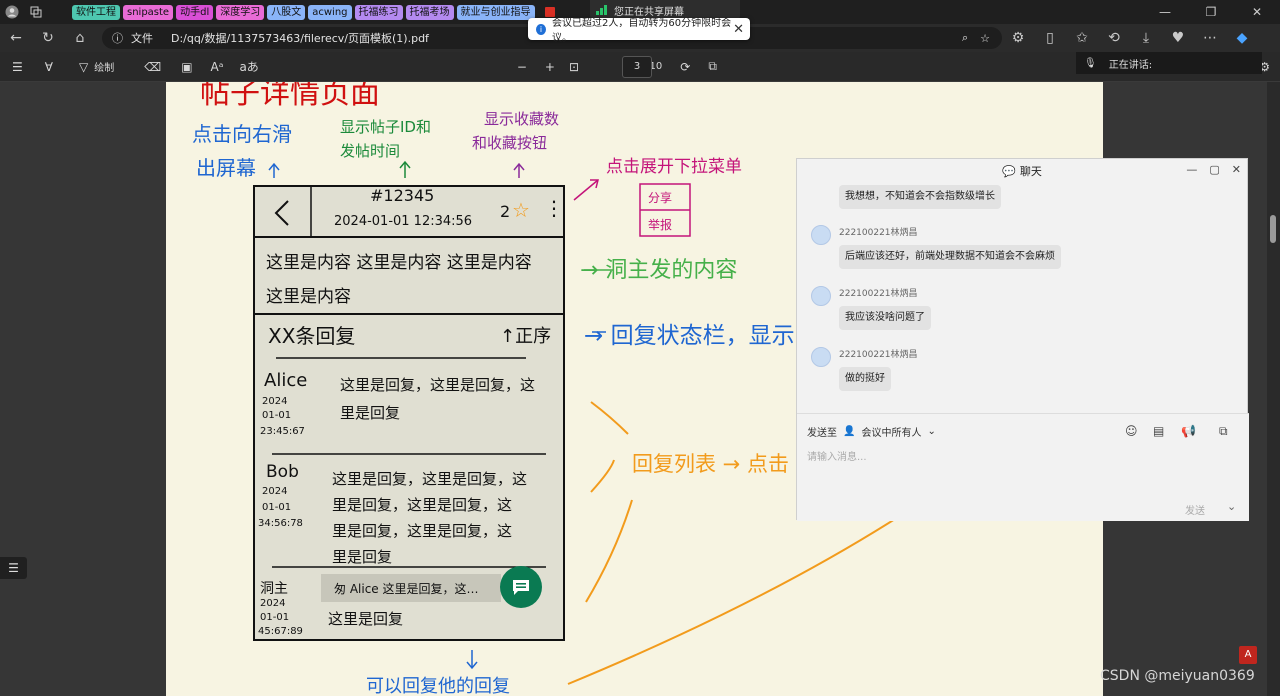 The height and width of the screenshot is (696, 1280). I want to click on erase-icon: ⌫, so click(152, 67).